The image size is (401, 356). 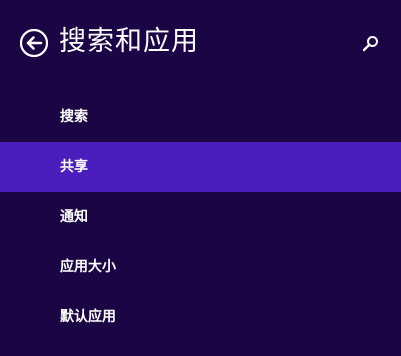 I want to click on back-arrow-circle-icon, so click(x=34, y=43).